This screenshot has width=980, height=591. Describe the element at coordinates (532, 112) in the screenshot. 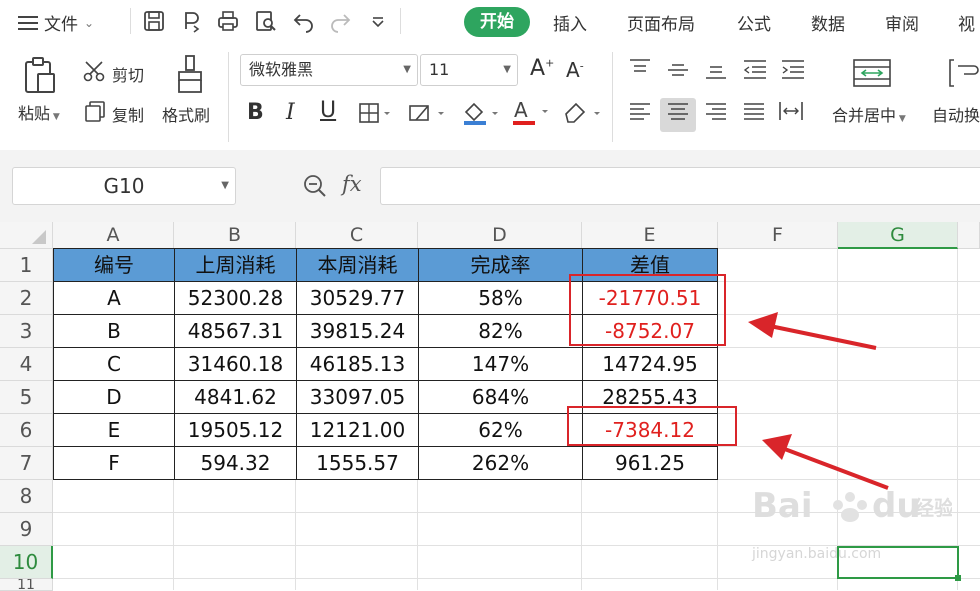

I see `font-color-icon: A` at that location.